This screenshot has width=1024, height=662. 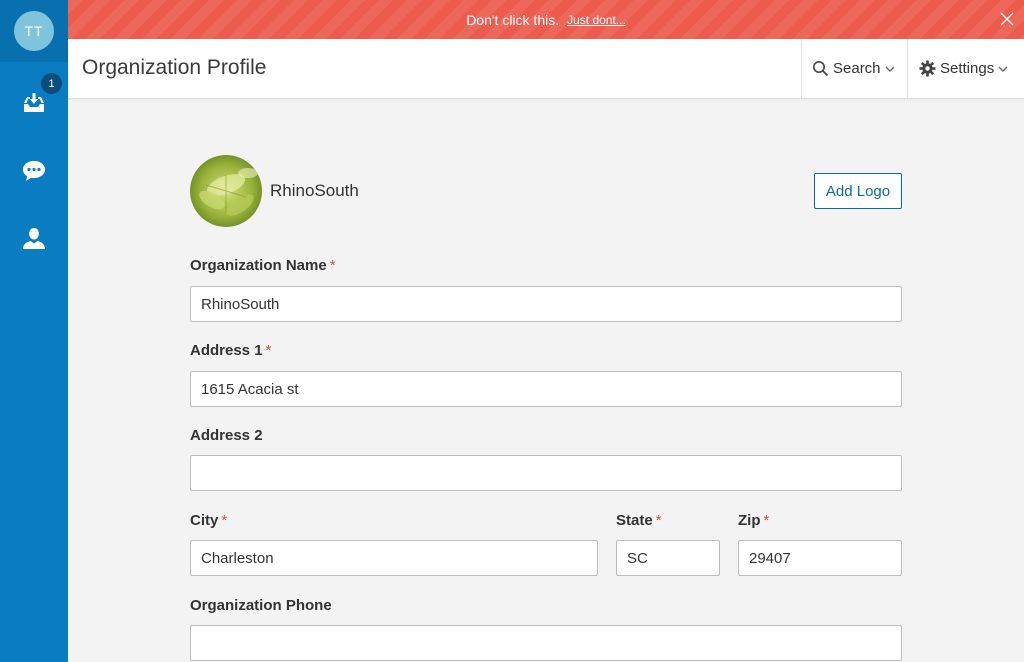 I want to click on org-phone-field, so click(x=546, y=643).